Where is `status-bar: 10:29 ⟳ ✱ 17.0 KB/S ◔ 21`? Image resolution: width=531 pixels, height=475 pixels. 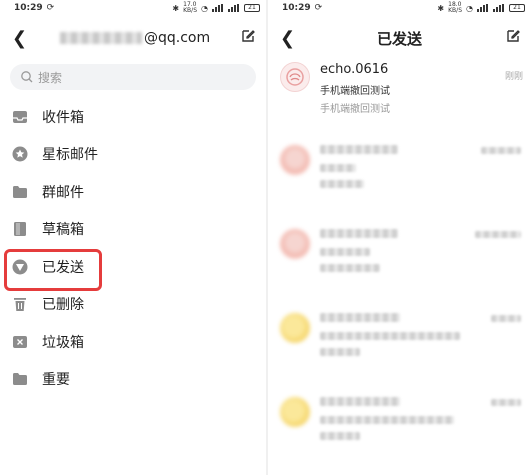
status-bar: 10:29 ⟳ ✱ 17.0 KB/S ◔ 21 is located at coordinates (133, 8).